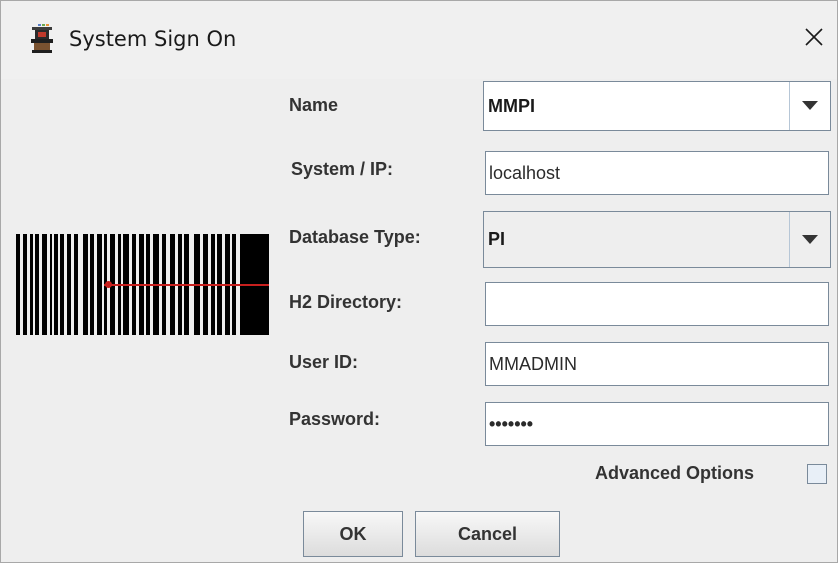 Image resolution: width=840 pixels, height=565 pixels. Describe the element at coordinates (657, 364) in the screenshot. I see `user-id-input: MMADMIN` at that location.